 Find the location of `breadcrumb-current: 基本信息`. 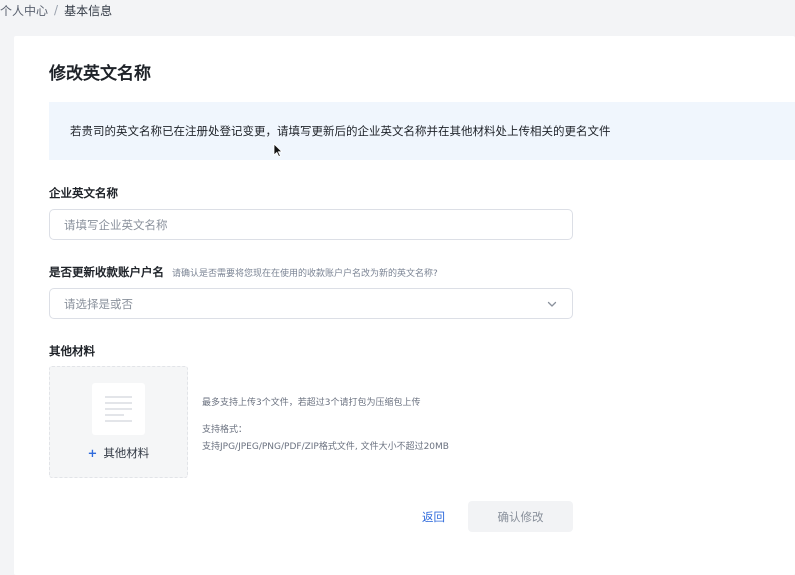

breadcrumb-current: 基本信息 is located at coordinates (88, 10).